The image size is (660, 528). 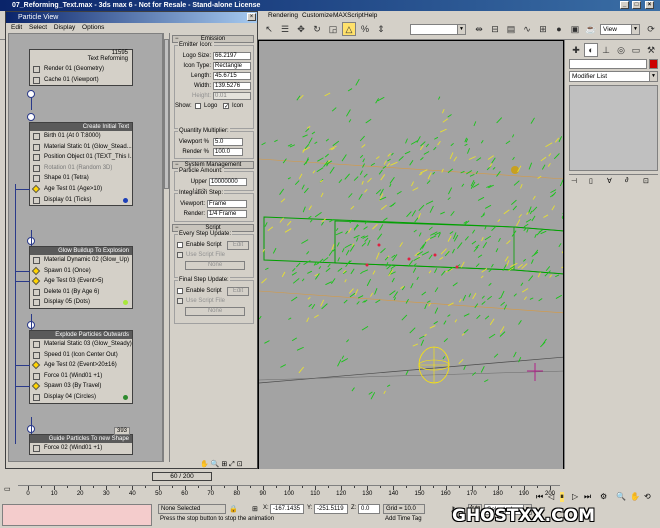 What do you see at coordinates (527, 29) in the screenshot?
I see `curve-editor-icon: ∿` at bounding box center [527, 29].